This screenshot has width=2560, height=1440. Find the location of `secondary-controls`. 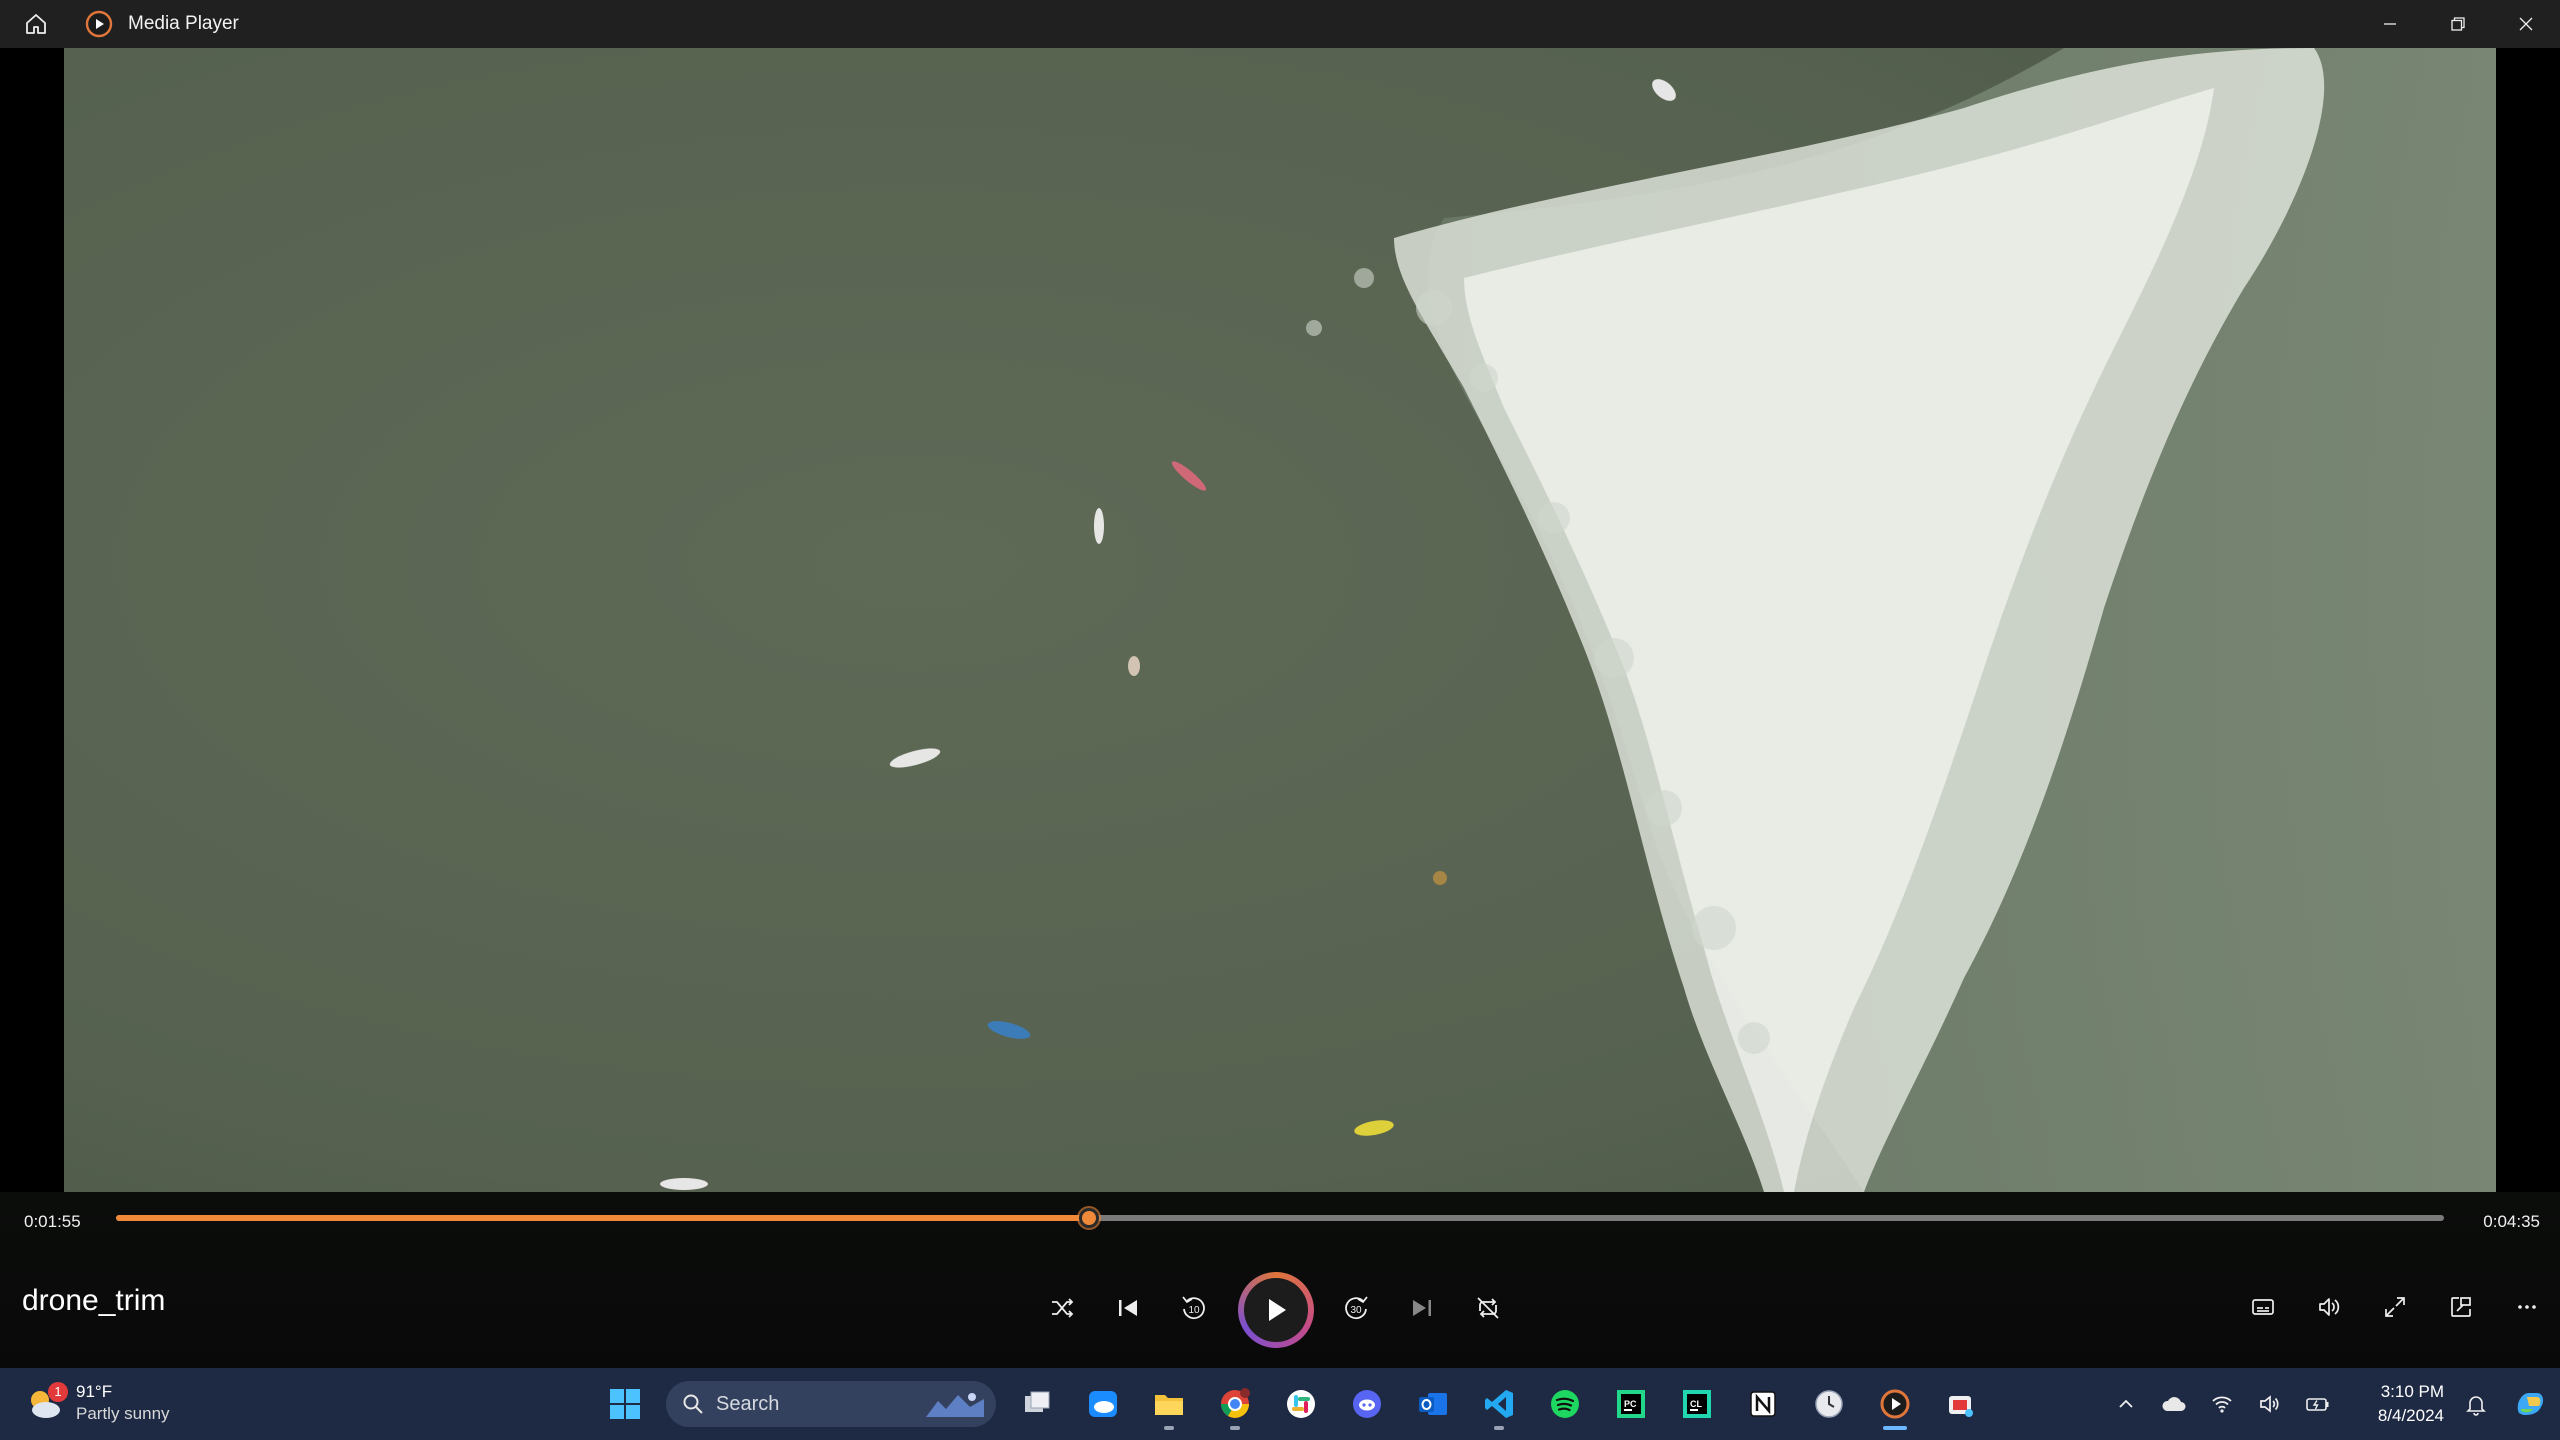

secondary-controls is located at coordinates (2395, 1307).